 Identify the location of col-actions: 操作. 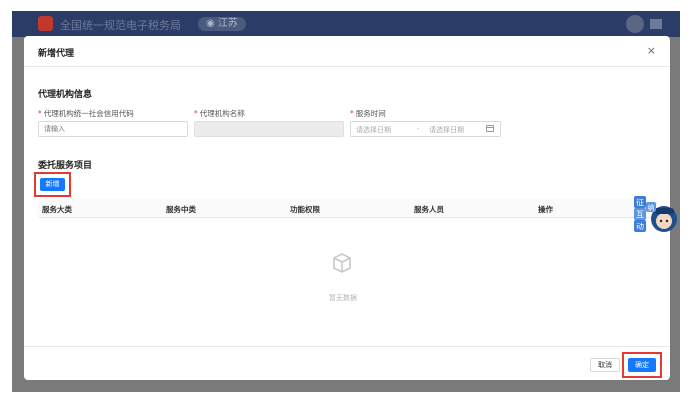
(545, 209).